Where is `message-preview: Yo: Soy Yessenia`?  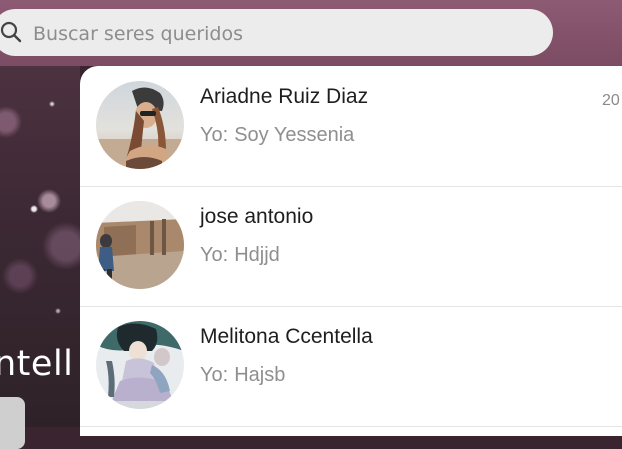 message-preview: Yo: Soy Yessenia is located at coordinates (277, 135).